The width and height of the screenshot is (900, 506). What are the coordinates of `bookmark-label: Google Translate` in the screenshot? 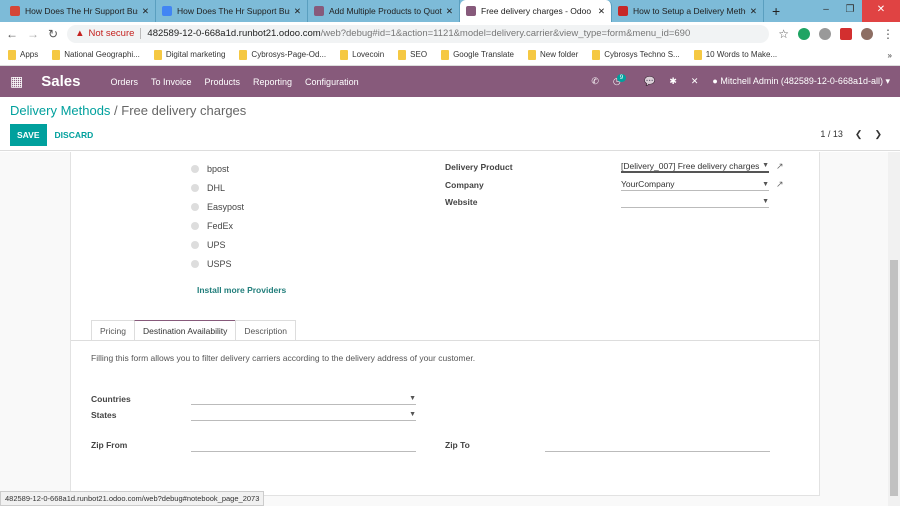 It's located at (483, 55).